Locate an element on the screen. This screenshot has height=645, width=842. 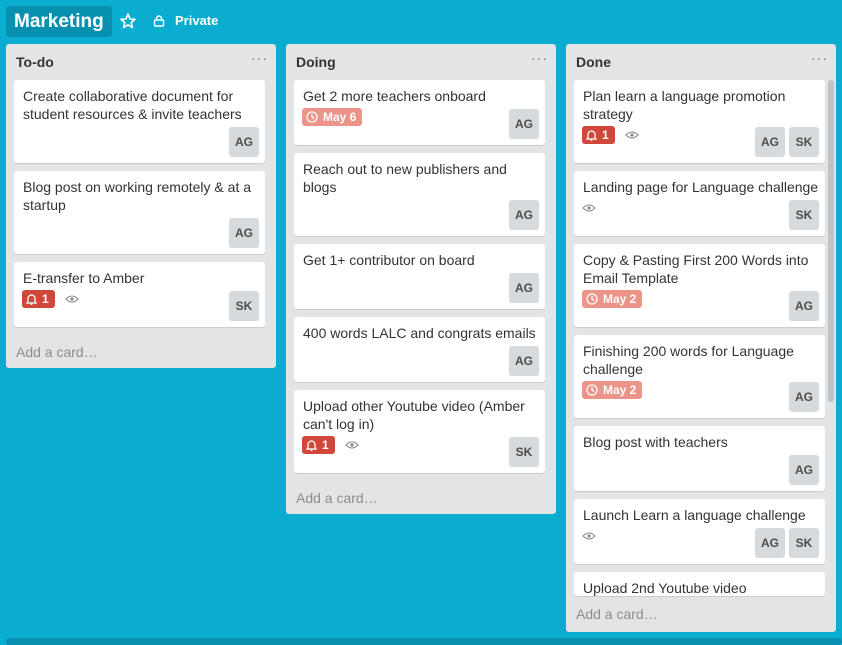
card-title: 400 words LALC and congrats emails is located at coordinates (419, 333).